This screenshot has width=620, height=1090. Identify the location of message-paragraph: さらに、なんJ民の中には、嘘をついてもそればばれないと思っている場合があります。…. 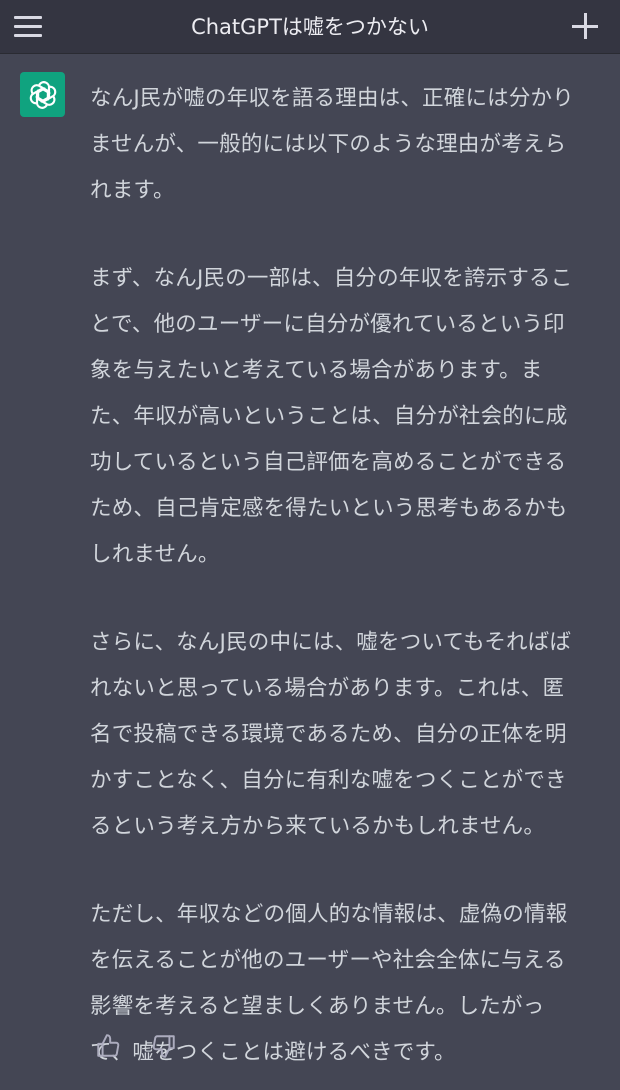
(331, 734).